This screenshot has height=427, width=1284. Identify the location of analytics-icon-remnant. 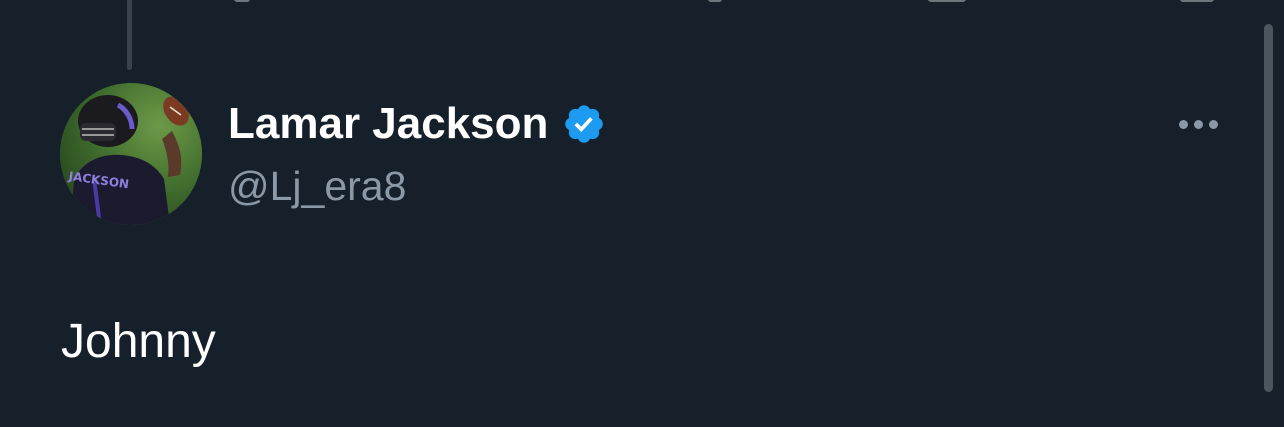
(947, 1).